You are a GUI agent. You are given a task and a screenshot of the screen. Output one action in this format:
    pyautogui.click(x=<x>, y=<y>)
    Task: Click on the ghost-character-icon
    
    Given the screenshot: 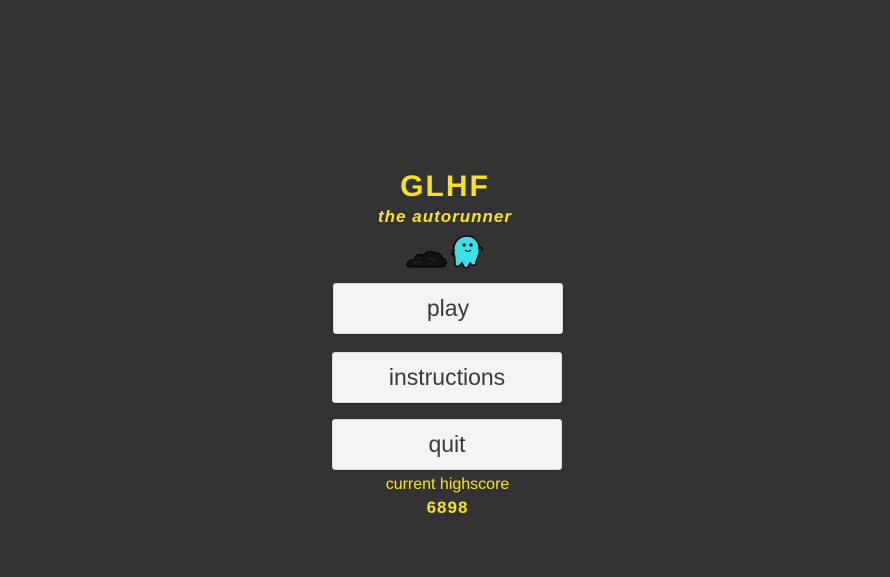 What is the action you would take?
    pyautogui.click(x=467, y=252)
    